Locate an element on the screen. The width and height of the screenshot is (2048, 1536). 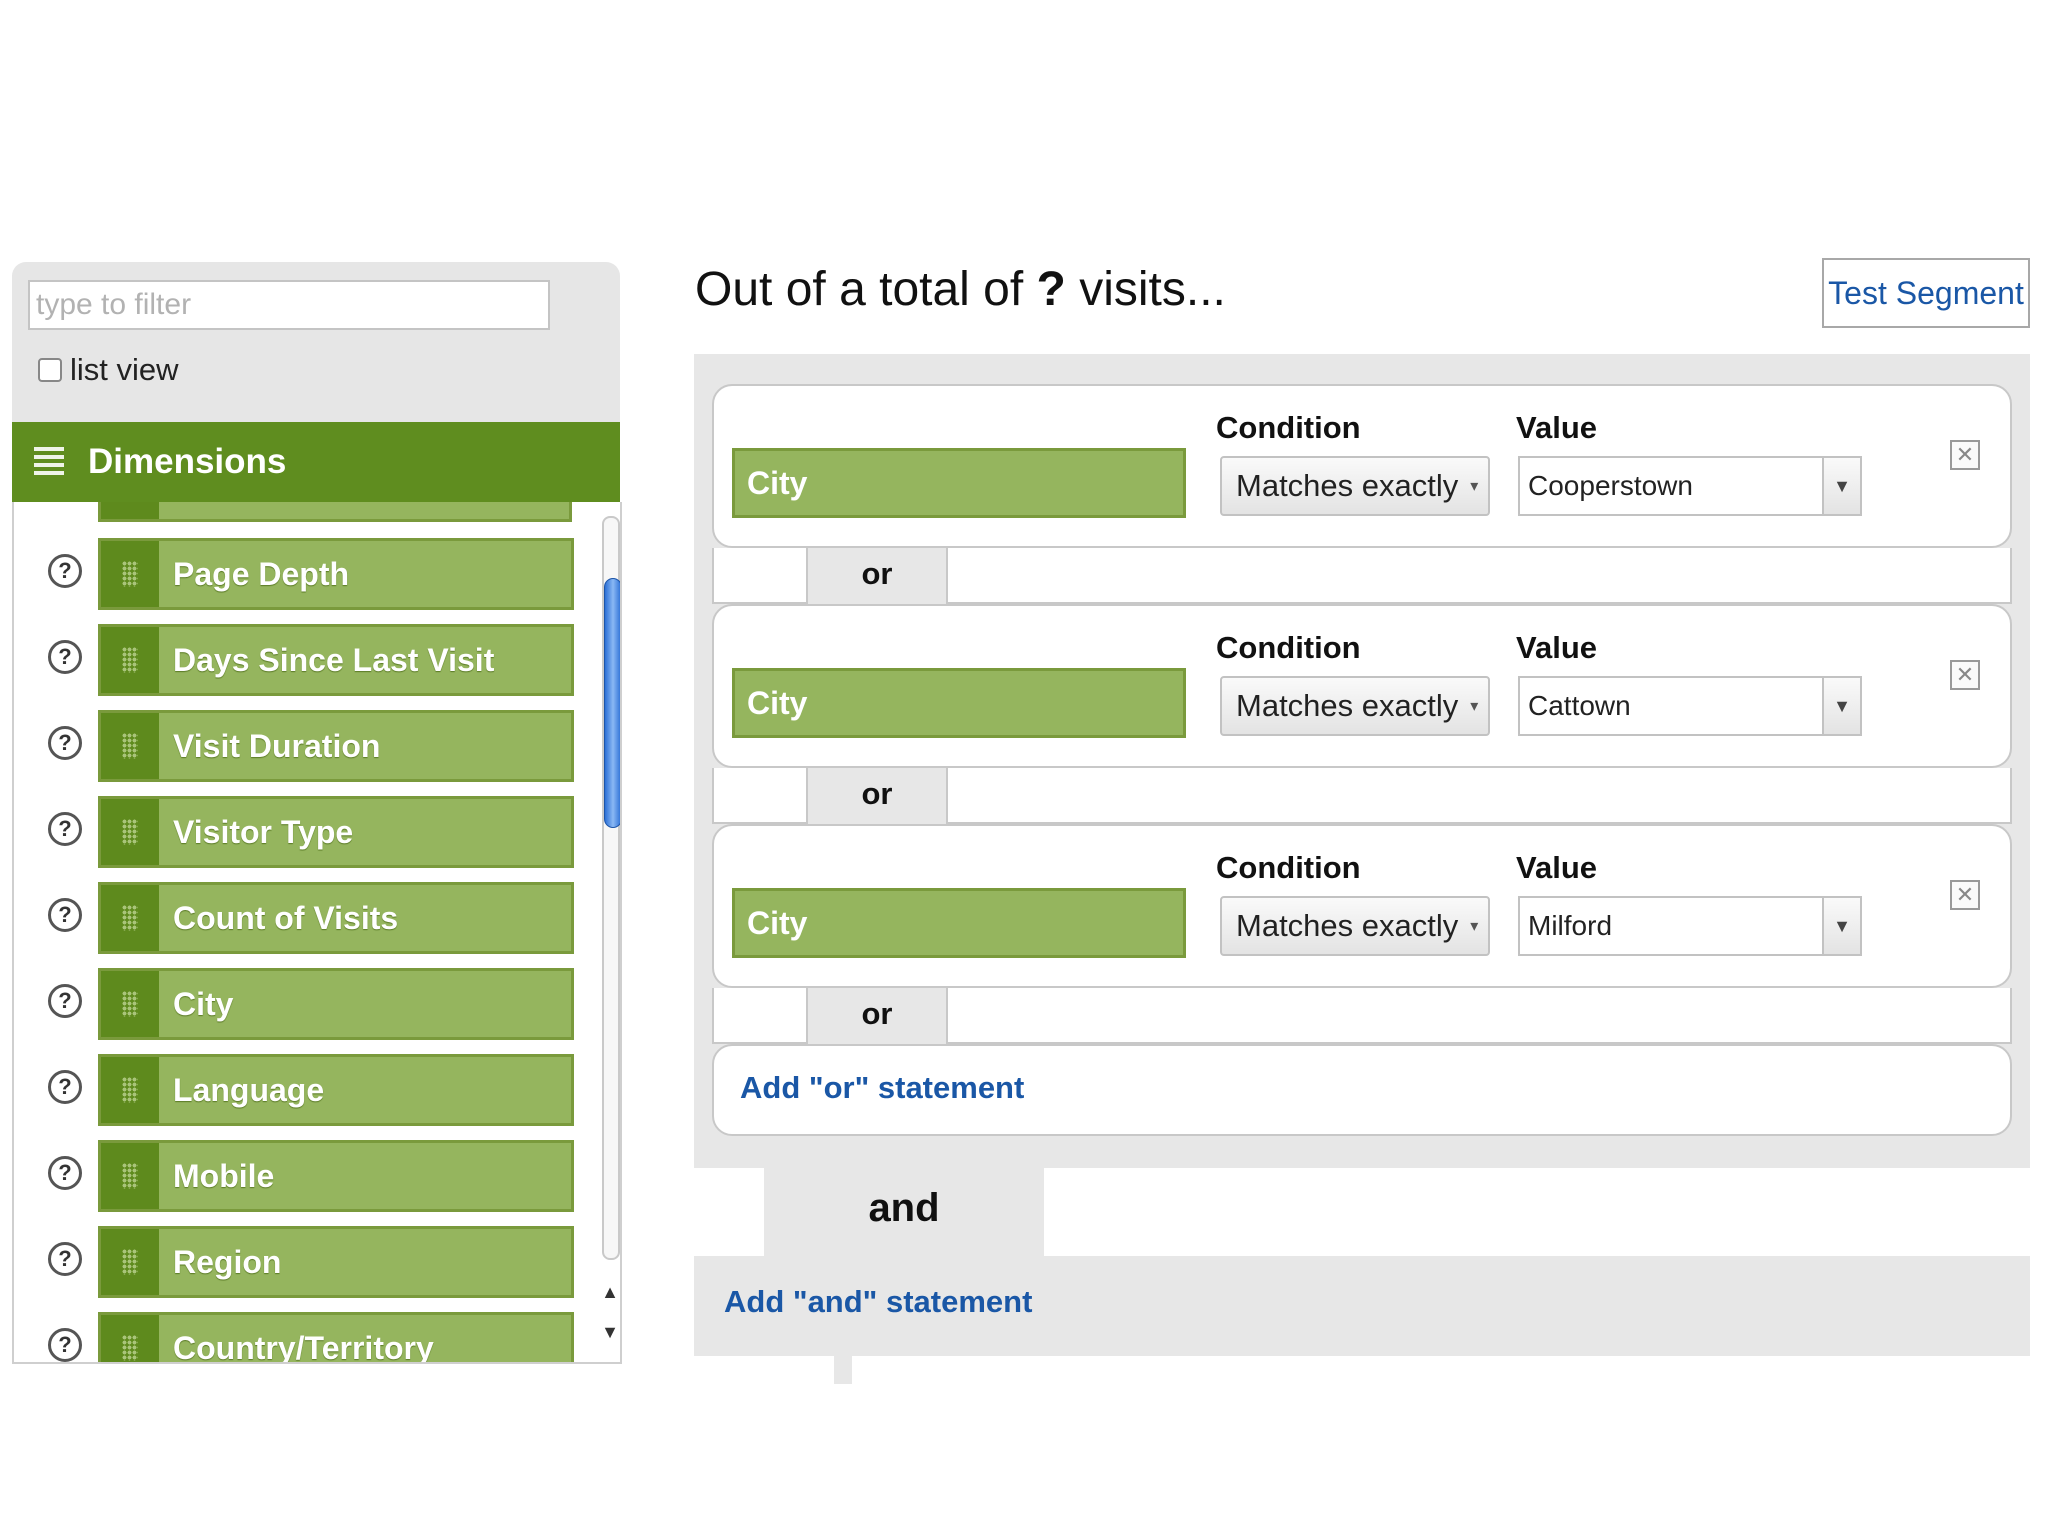
headline-prefix: Out of a total of is located at coordinates (866, 289).